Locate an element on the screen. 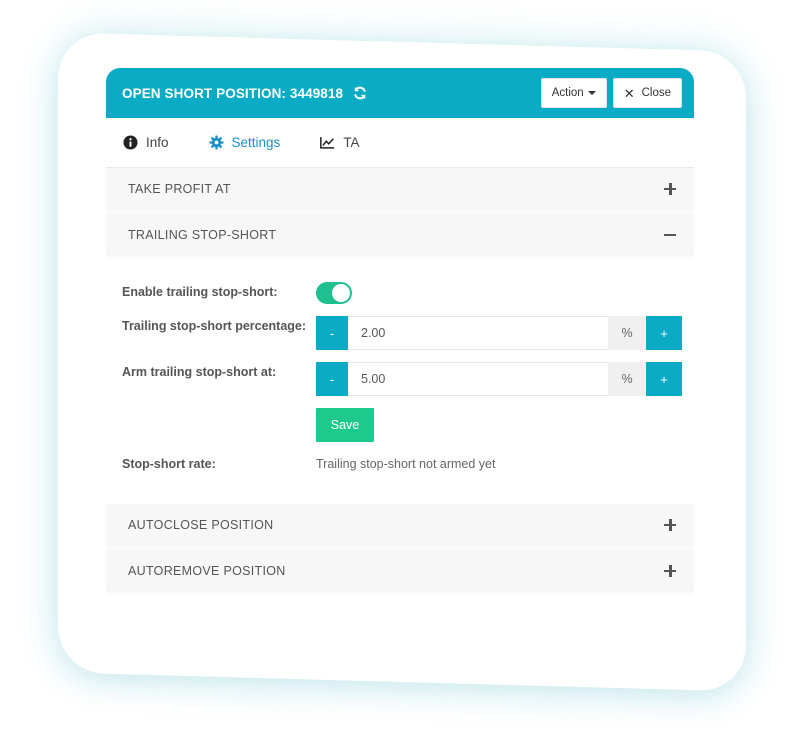  percentage-increment-button: + is located at coordinates (664, 333).